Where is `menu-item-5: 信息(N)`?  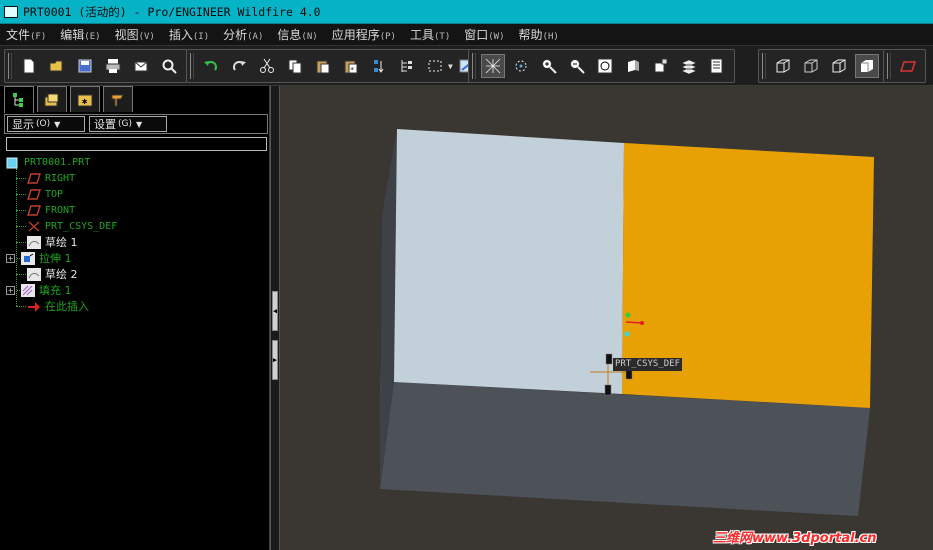
menu-item-5: 信息(N) is located at coordinates (297, 34).